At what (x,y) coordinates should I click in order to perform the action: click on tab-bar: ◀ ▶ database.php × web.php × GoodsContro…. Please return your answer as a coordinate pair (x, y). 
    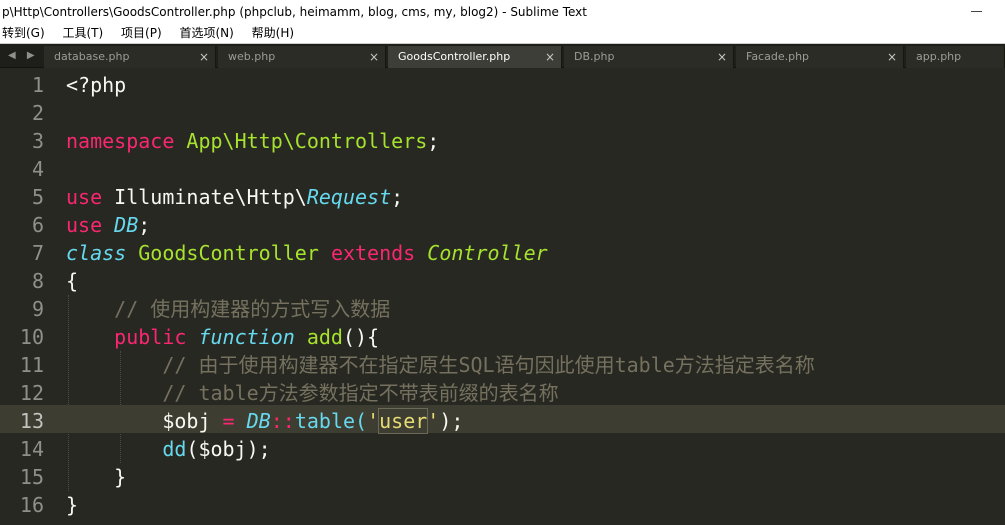
    Looking at the image, I should click on (502, 56).